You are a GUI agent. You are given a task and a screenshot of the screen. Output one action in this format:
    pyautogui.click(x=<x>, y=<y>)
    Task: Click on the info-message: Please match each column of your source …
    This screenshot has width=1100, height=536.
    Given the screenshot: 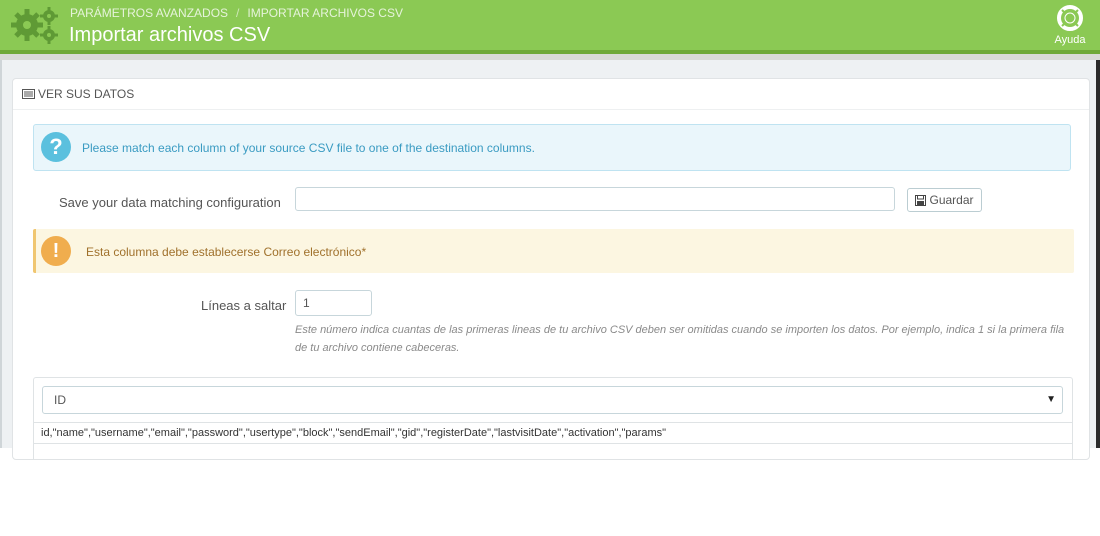 What is the action you would take?
    pyautogui.click(x=308, y=148)
    